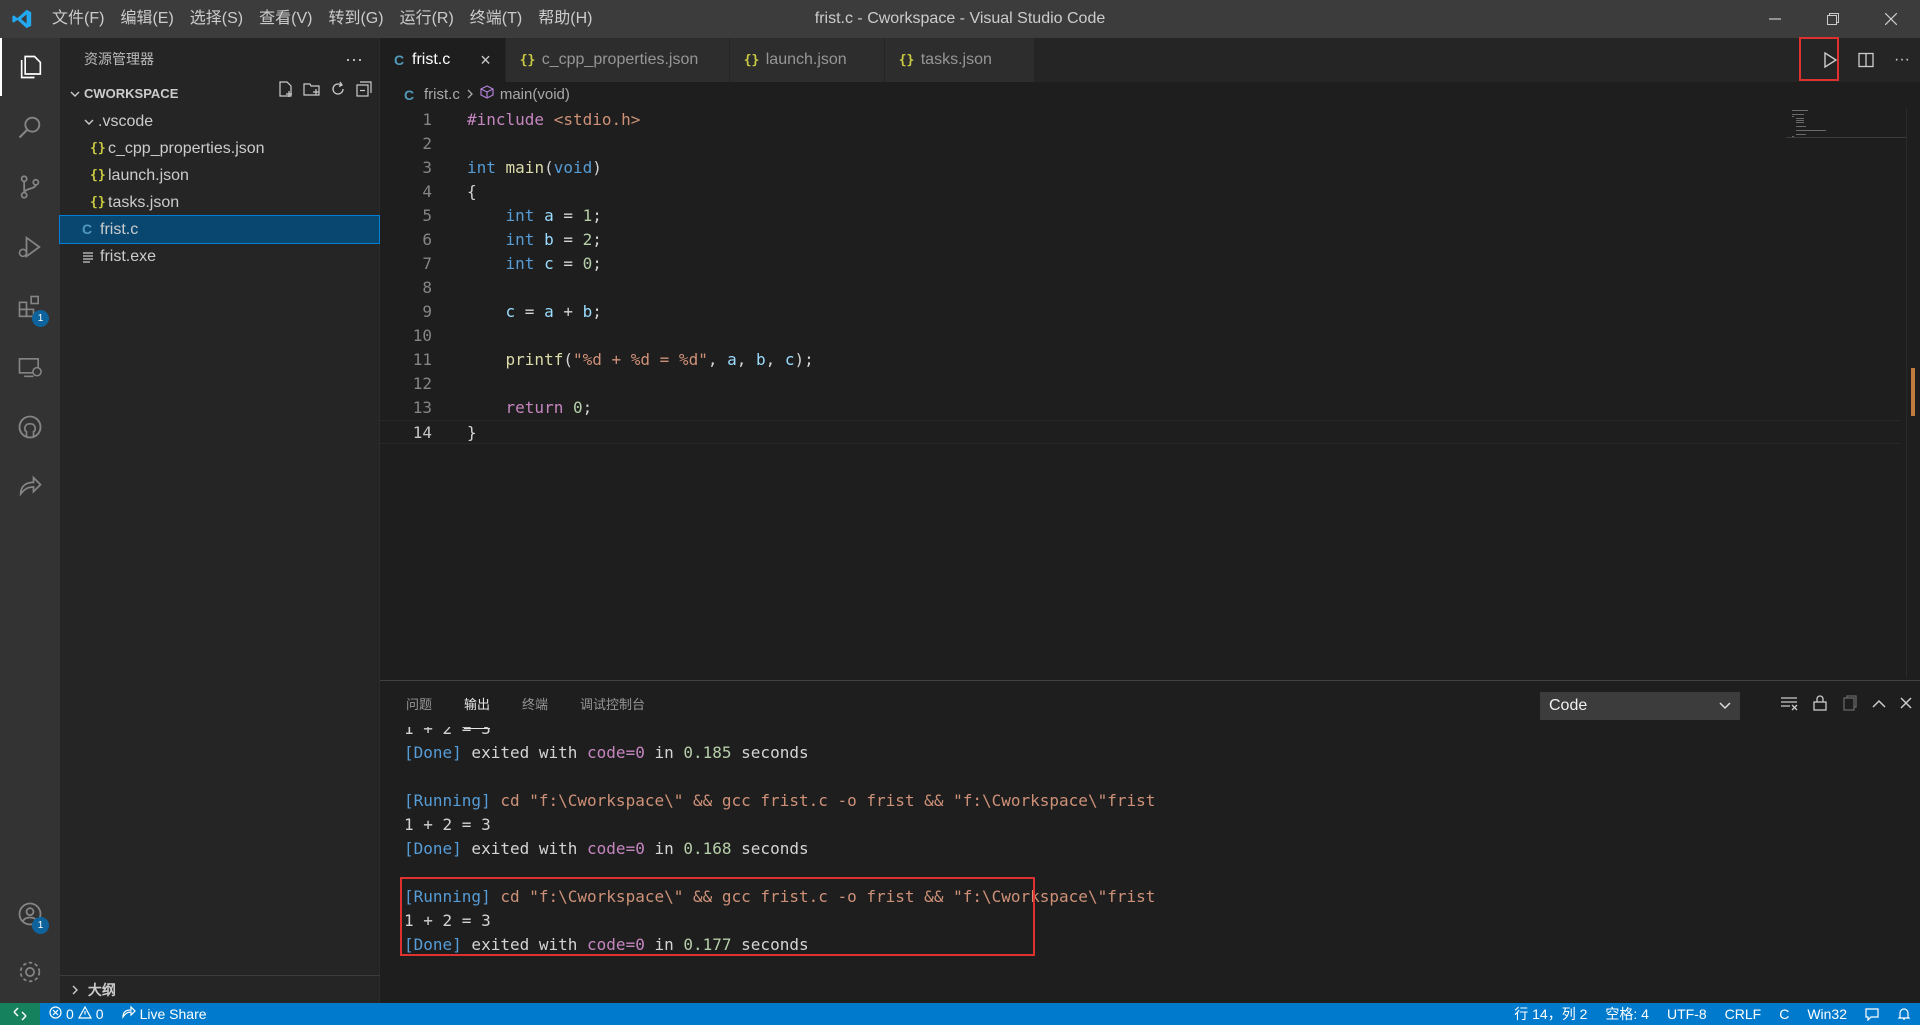  Describe the element at coordinates (219, 256) in the screenshot. I see `tree-file-frist-exe: frist.exe` at that location.